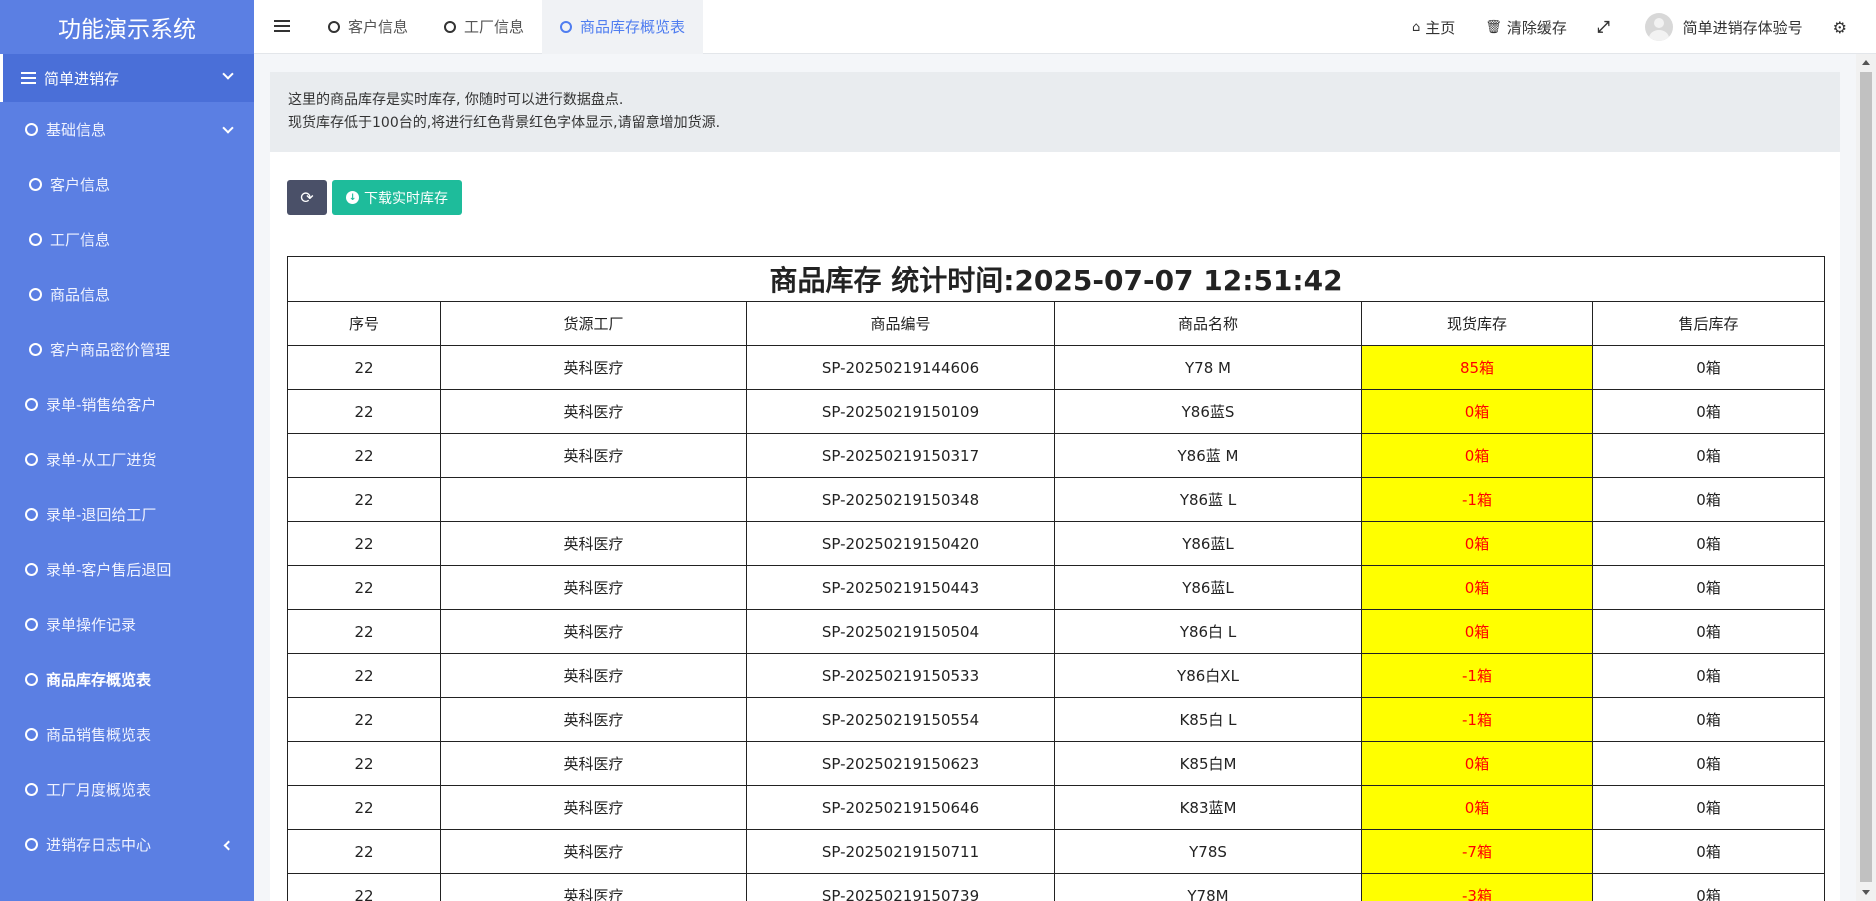 The height and width of the screenshot is (901, 1876). I want to click on table-header-row: 序号 货源工厂 商品编号 商品名称 现货库存 售后库存, so click(1056, 323).